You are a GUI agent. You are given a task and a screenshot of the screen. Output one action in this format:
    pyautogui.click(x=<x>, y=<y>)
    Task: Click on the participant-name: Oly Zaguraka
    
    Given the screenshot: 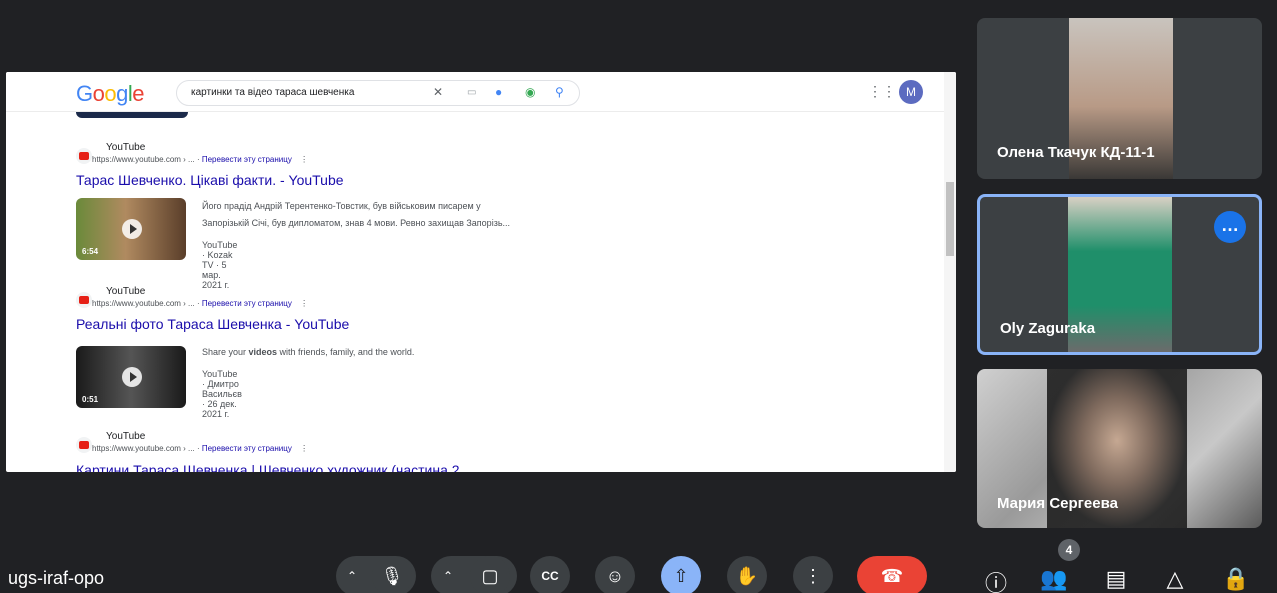 What is the action you would take?
    pyautogui.click(x=1048, y=328)
    